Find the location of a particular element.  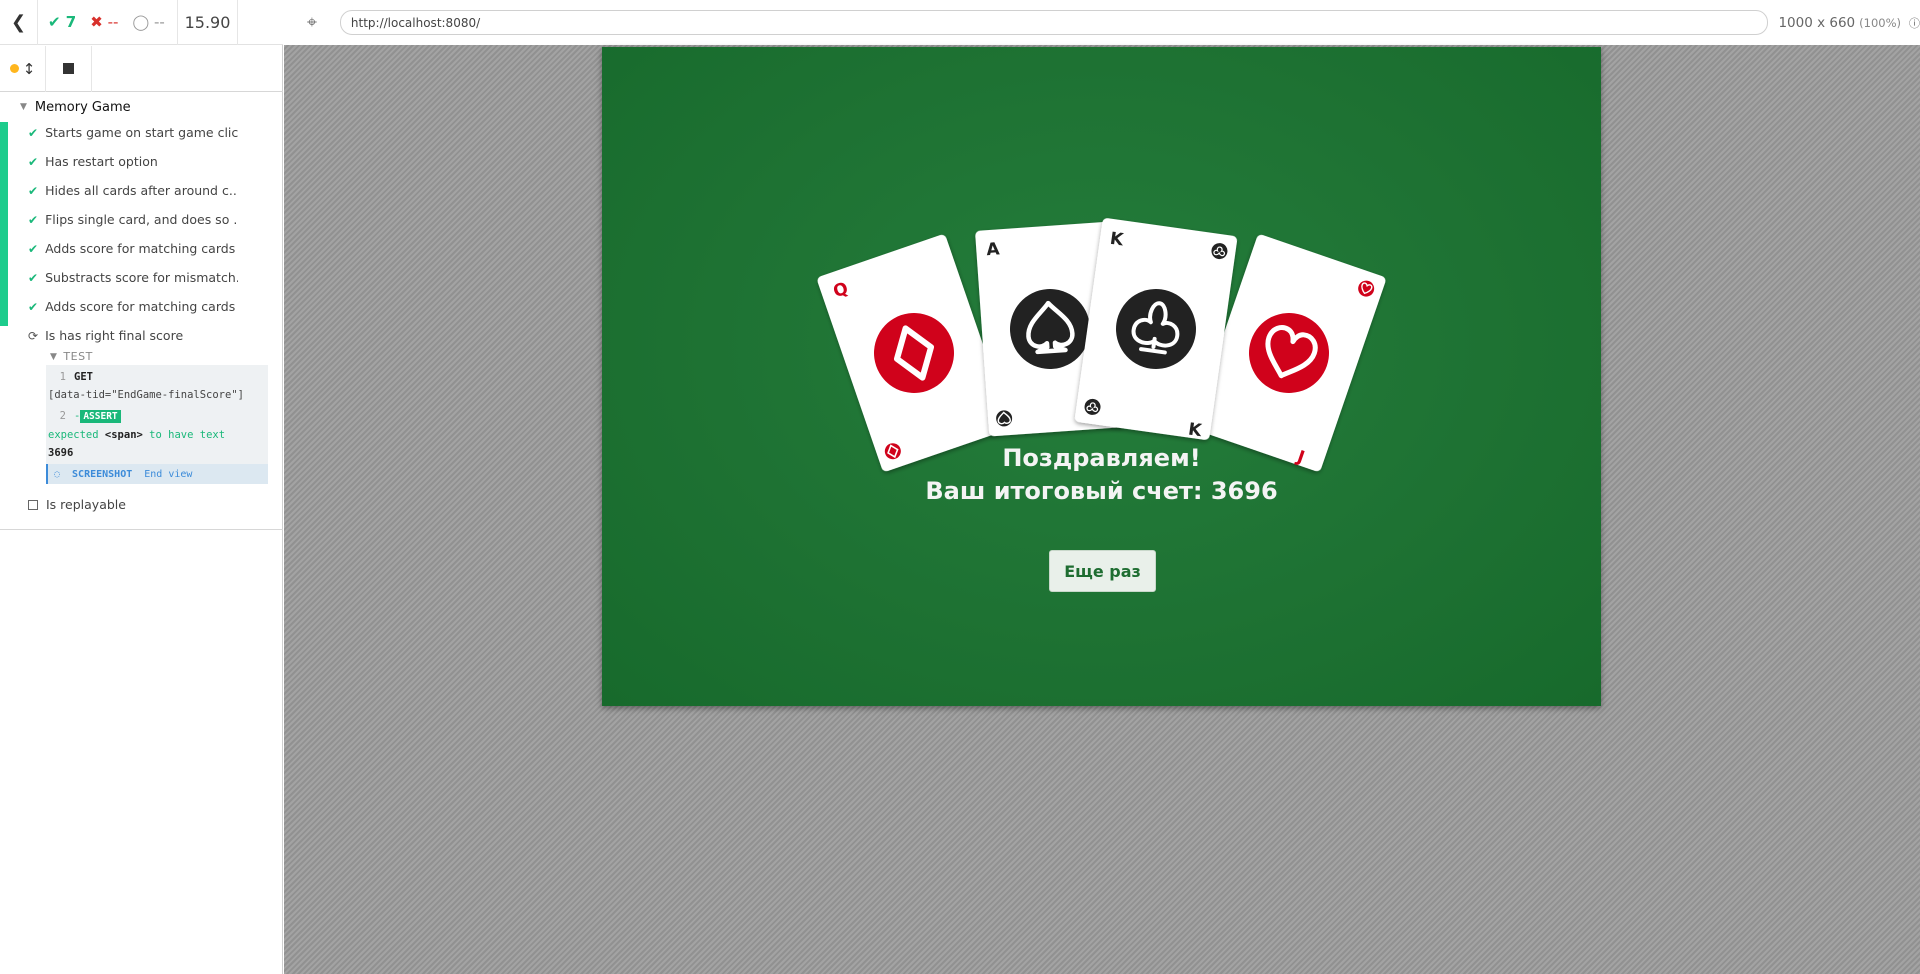

failed-count: ✖ -- is located at coordinates (104, 22).